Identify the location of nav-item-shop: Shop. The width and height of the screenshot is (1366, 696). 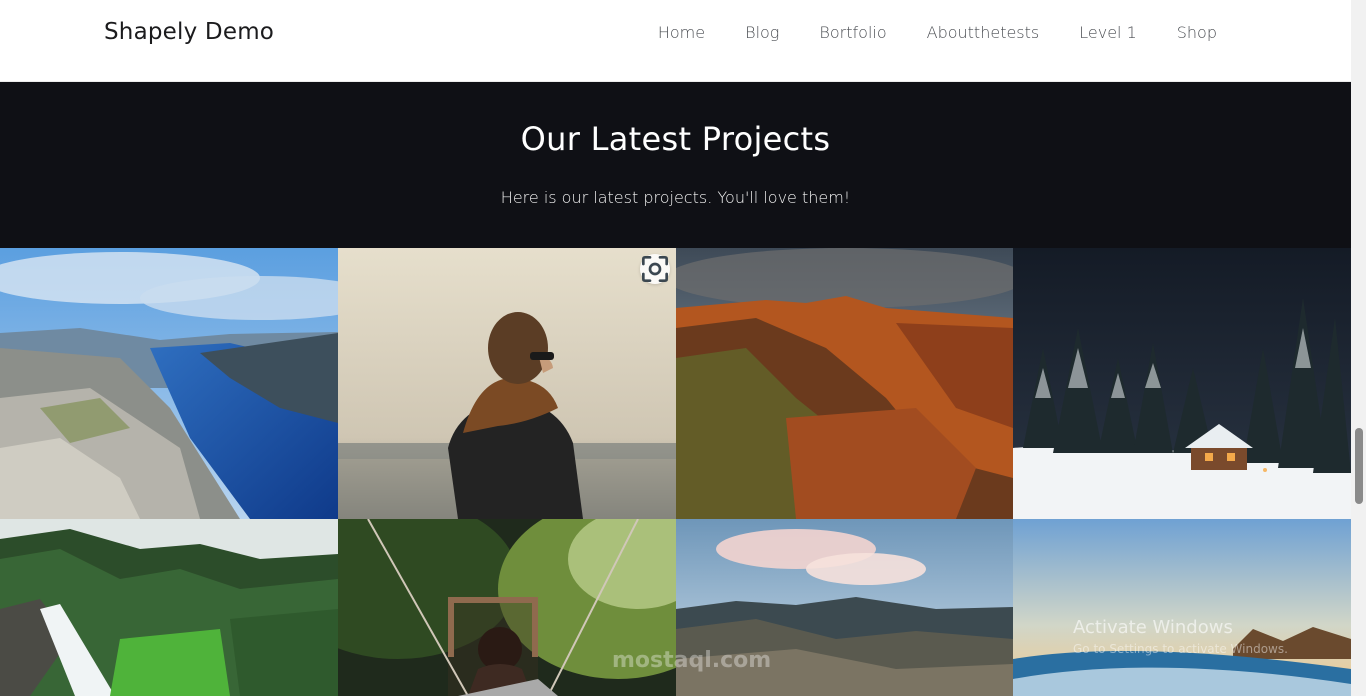
(1197, 32).